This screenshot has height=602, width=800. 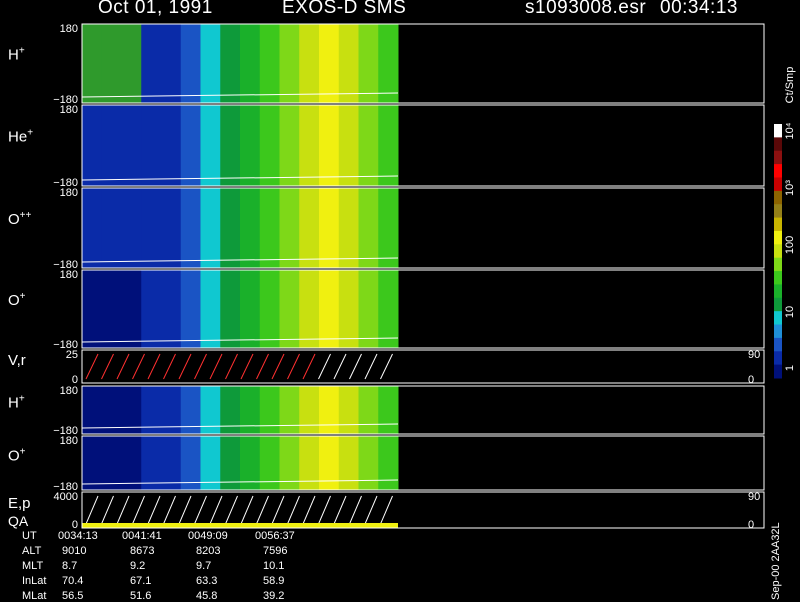 What do you see at coordinates (20, 136) in the screenshot?
I see `panel-label: He+` at bounding box center [20, 136].